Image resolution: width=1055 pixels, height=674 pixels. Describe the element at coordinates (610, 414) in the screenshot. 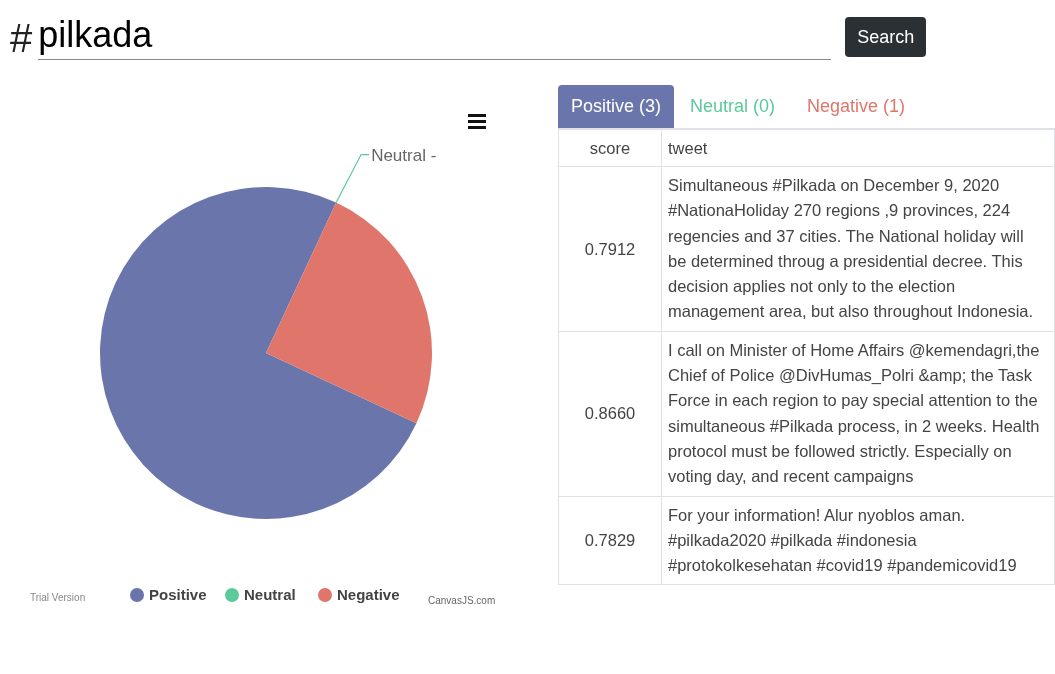

I see `score-cell: 0.8660` at that location.